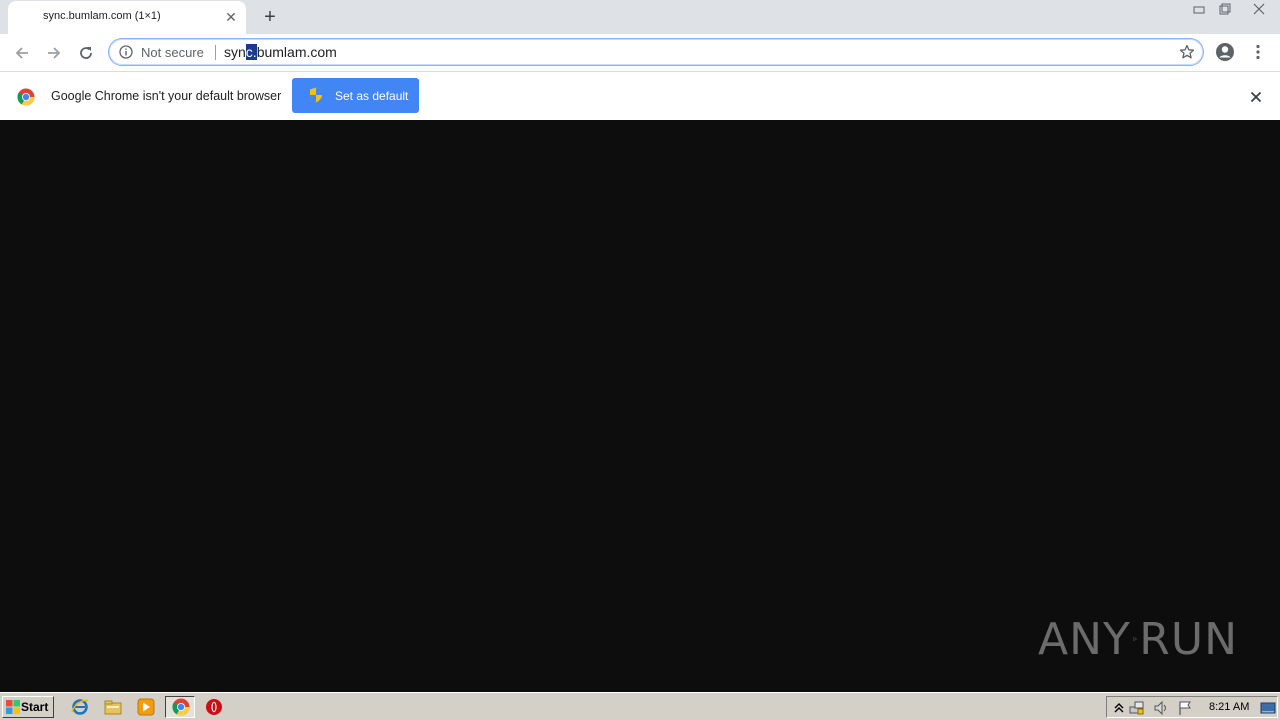  What do you see at coordinates (80, 707) in the screenshot?
I see `internet-explorer-icon` at bounding box center [80, 707].